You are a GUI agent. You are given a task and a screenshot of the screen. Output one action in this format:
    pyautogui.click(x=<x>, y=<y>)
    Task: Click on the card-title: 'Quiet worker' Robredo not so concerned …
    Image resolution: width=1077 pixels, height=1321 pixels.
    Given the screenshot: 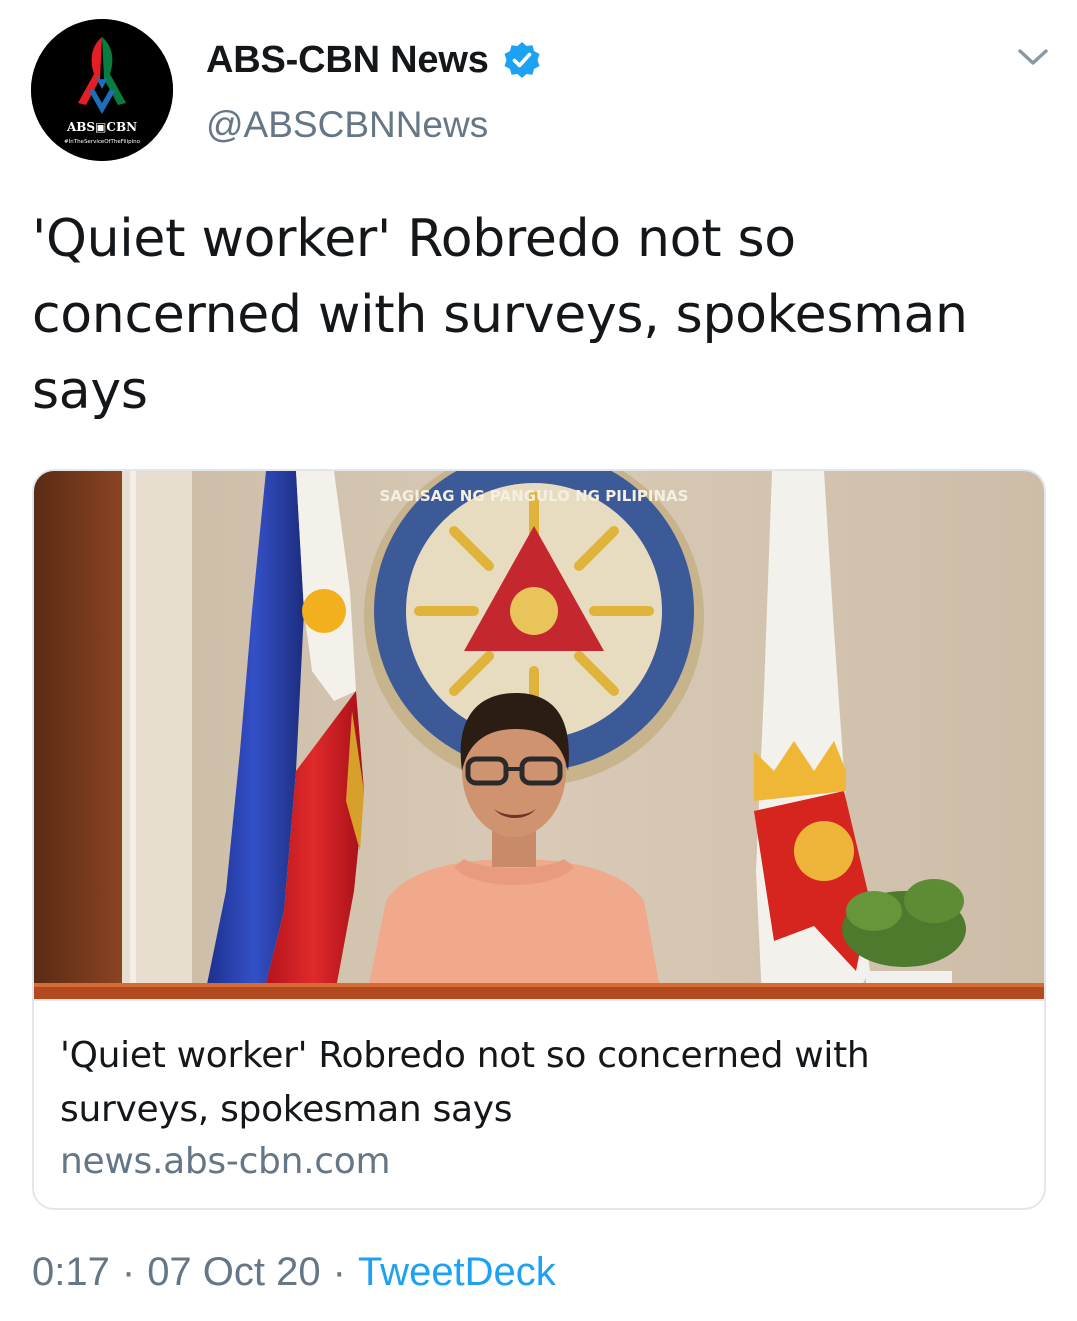 What is the action you would take?
    pyautogui.click(x=535, y=1083)
    